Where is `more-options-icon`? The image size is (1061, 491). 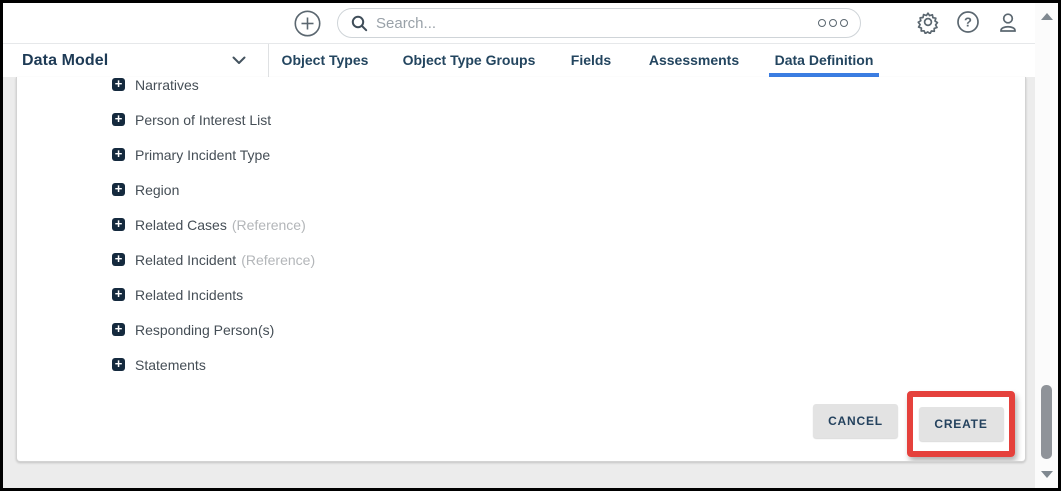 more-options-icon is located at coordinates (833, 23).